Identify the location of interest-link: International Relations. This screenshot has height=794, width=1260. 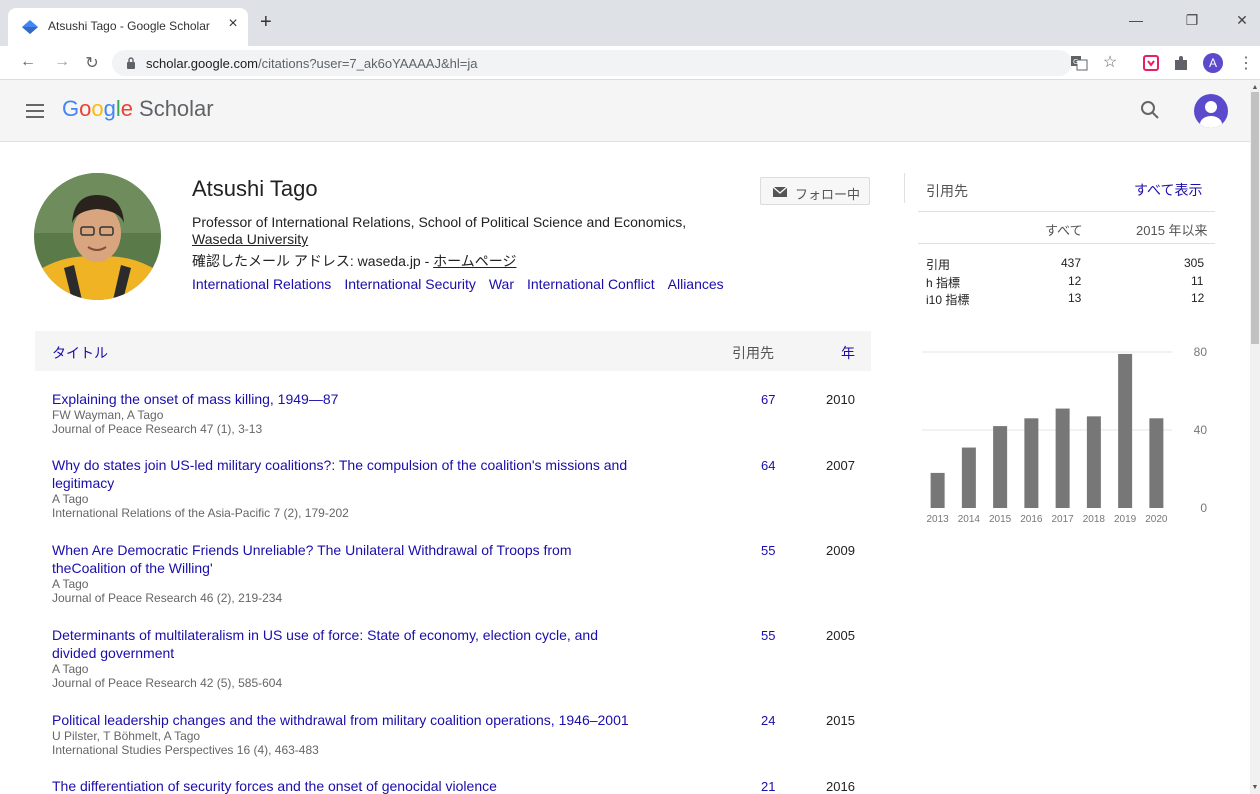
(261, 284).